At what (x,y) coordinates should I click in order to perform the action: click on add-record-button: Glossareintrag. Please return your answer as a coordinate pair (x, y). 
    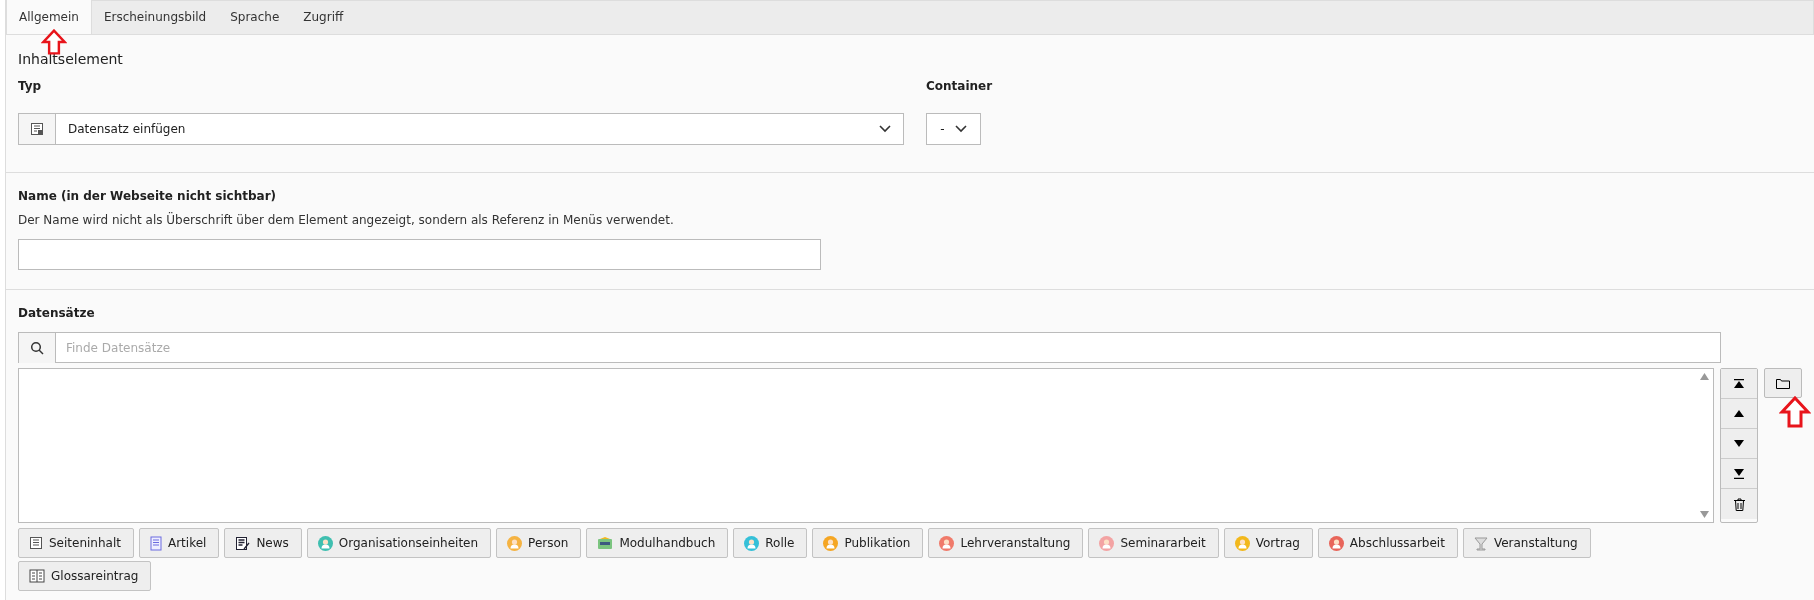
    Looking at the image, I should click on (85, 576).